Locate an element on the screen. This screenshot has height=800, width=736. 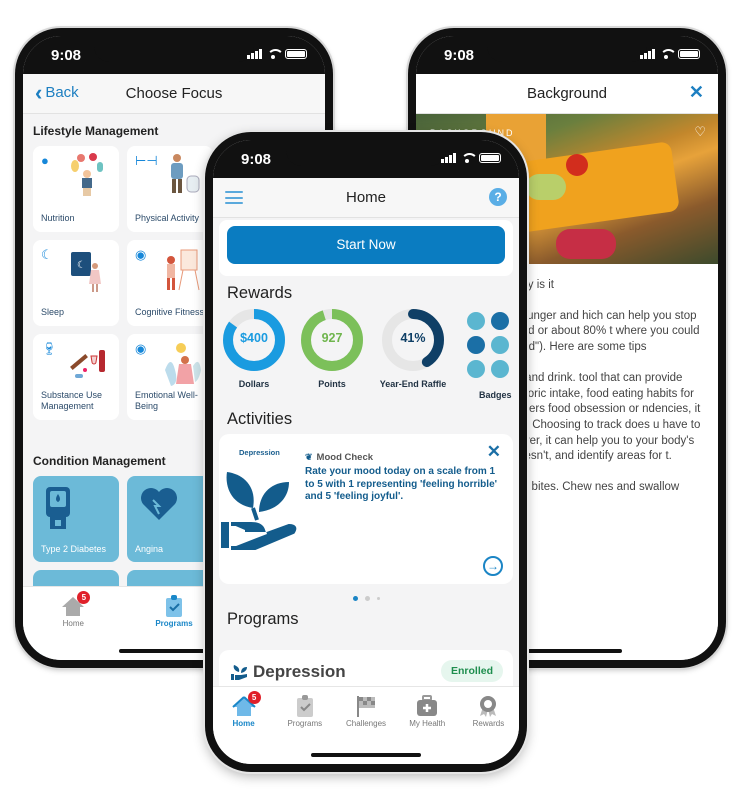
reward-value: 41% is located at coordinates (413, 338).